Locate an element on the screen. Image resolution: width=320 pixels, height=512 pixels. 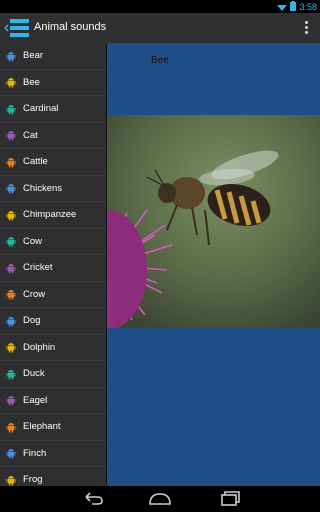
drawer-item: Eagel is located at coordinates (53, 401).